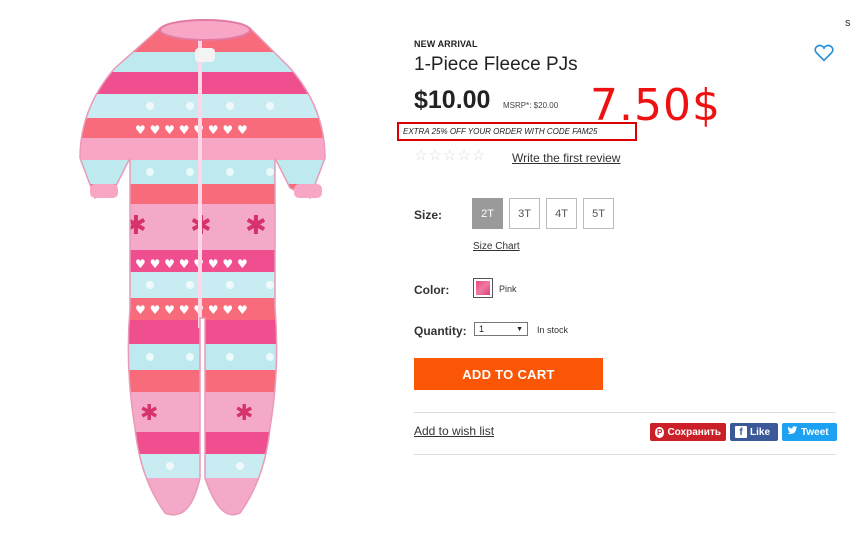 This screenshot has height=536, width=852. What do you see at coordinates (487, 213) in the screenshot?
I see `size-option-2t: 2T` at bounding box center [487, 213].